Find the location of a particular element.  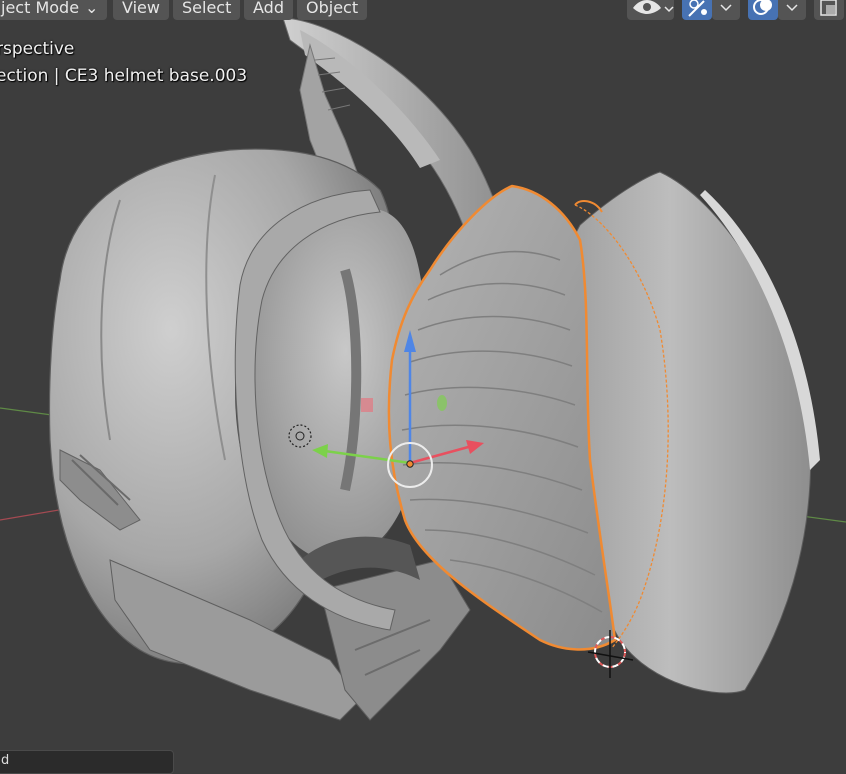

overlays-toggle is located at coordinates (763, 10).